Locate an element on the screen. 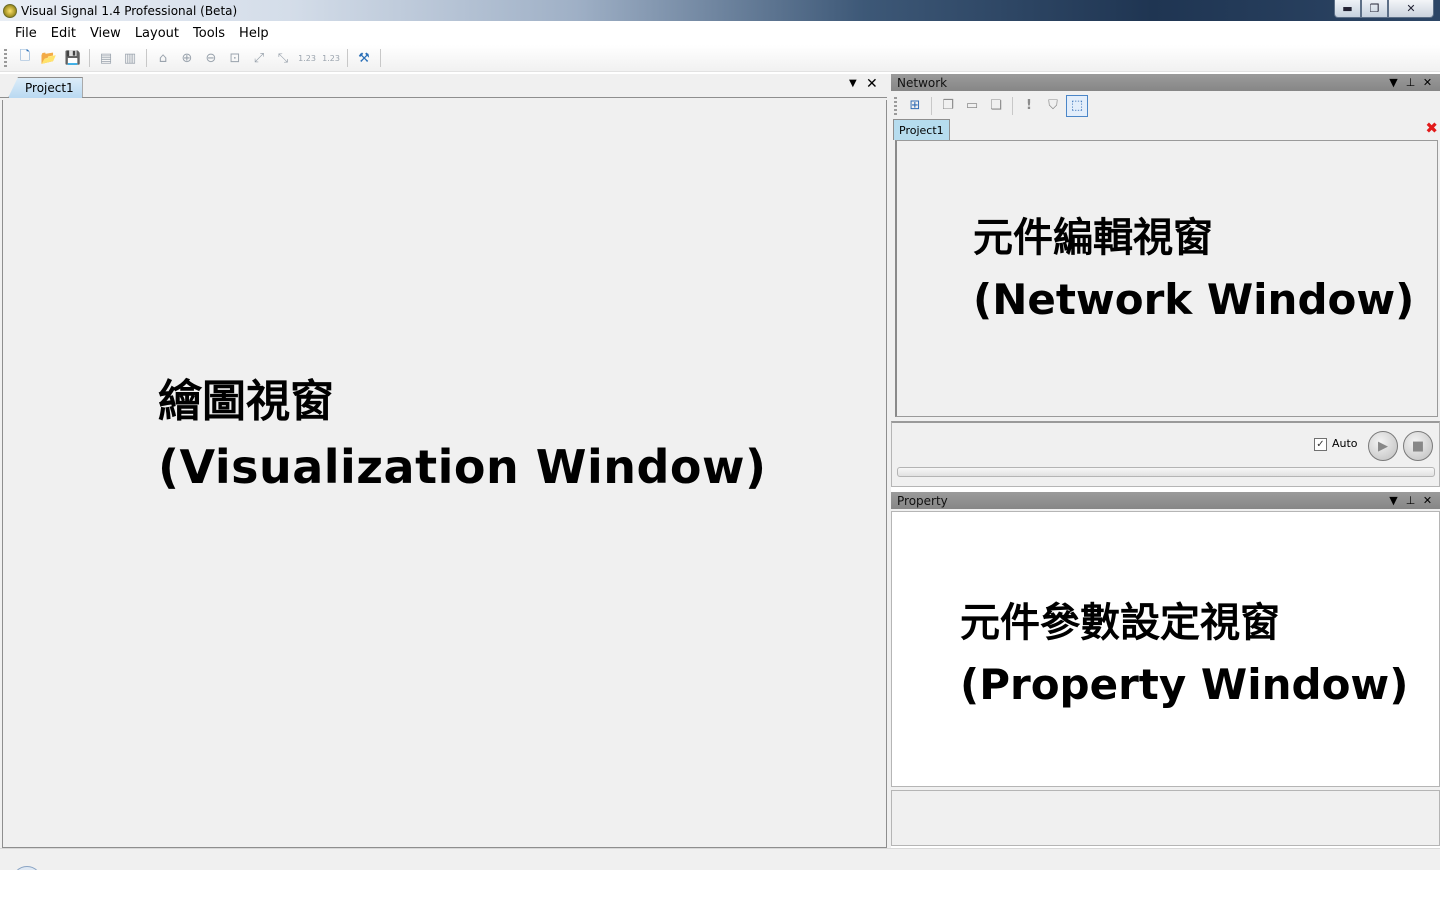 This screenshot has height=900, width=1440. selection-icon: ⬚ is located at coordinates (1077, 105).